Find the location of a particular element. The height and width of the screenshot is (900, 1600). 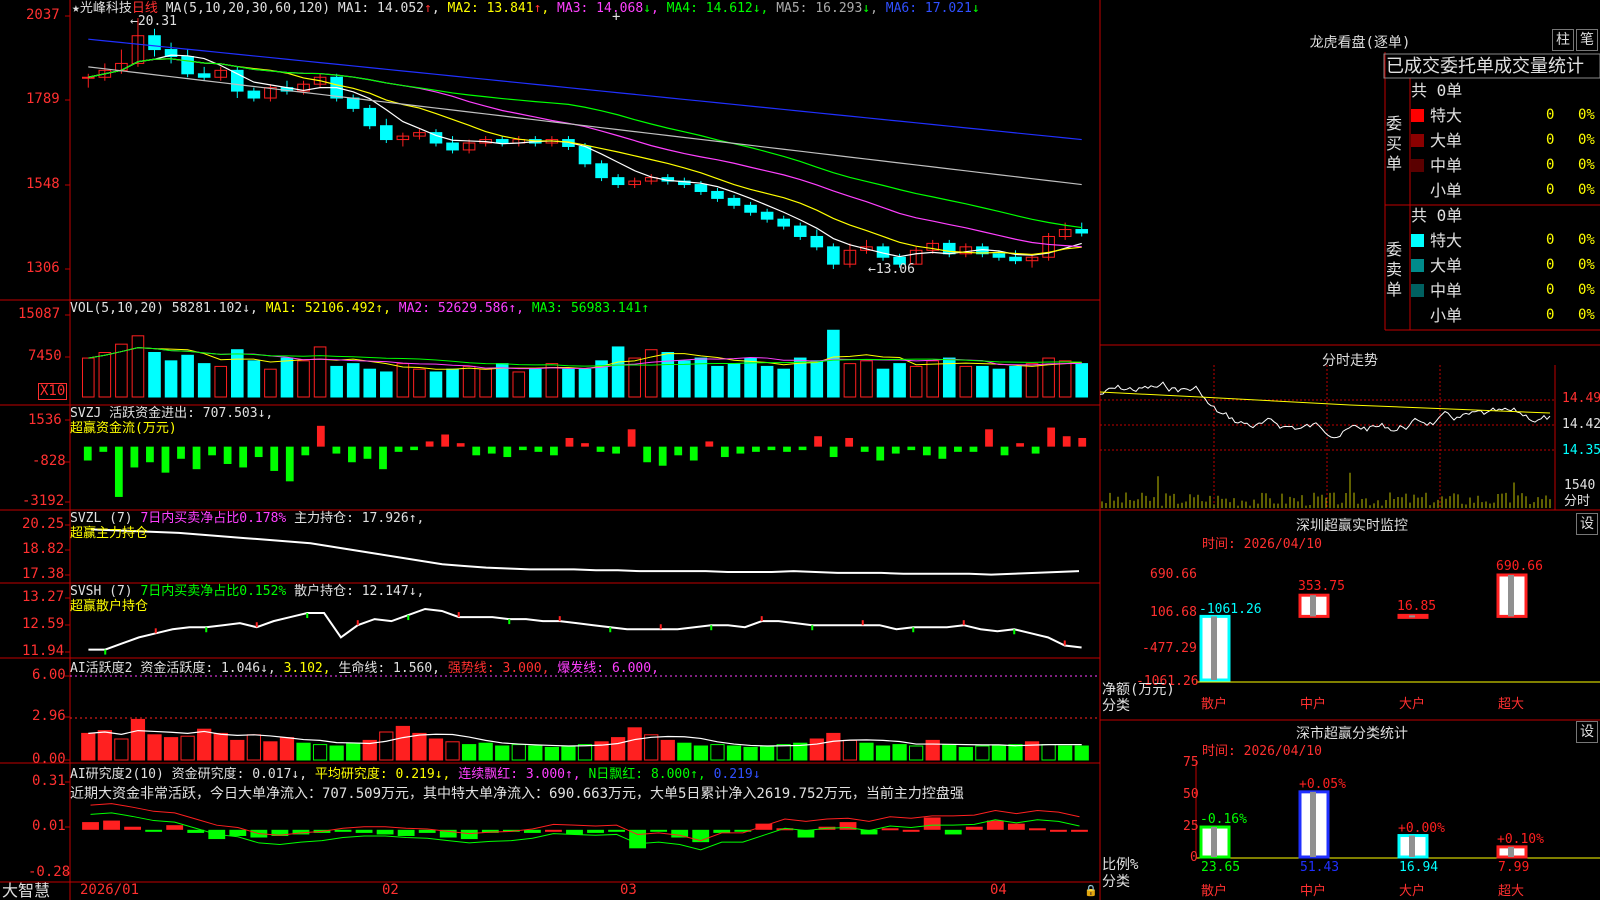

tab-orders: 委托单 is located at coordinates (1467, 66).